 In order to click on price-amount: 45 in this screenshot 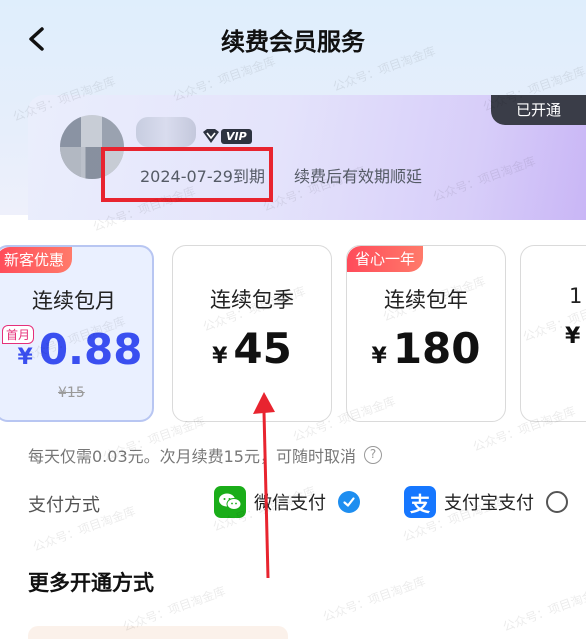, I will do `click(262, 348)`.